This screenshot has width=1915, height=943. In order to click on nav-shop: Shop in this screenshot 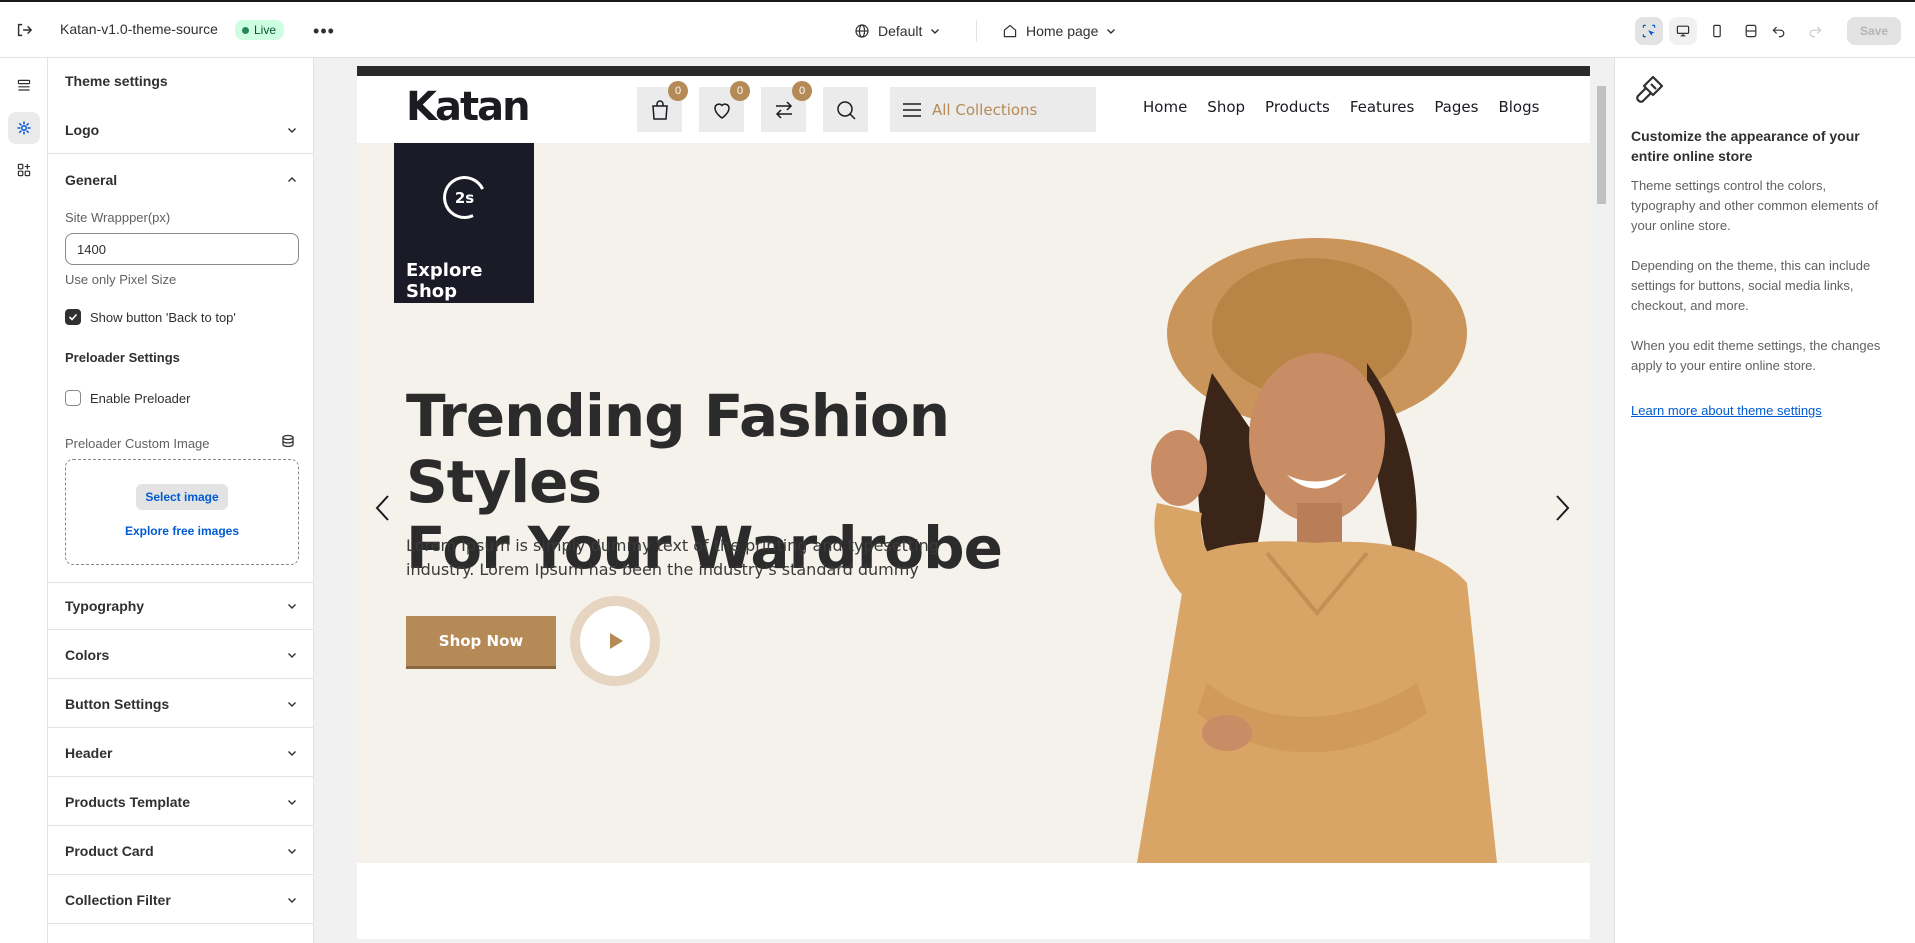, I will do `click(1226, 107)`.